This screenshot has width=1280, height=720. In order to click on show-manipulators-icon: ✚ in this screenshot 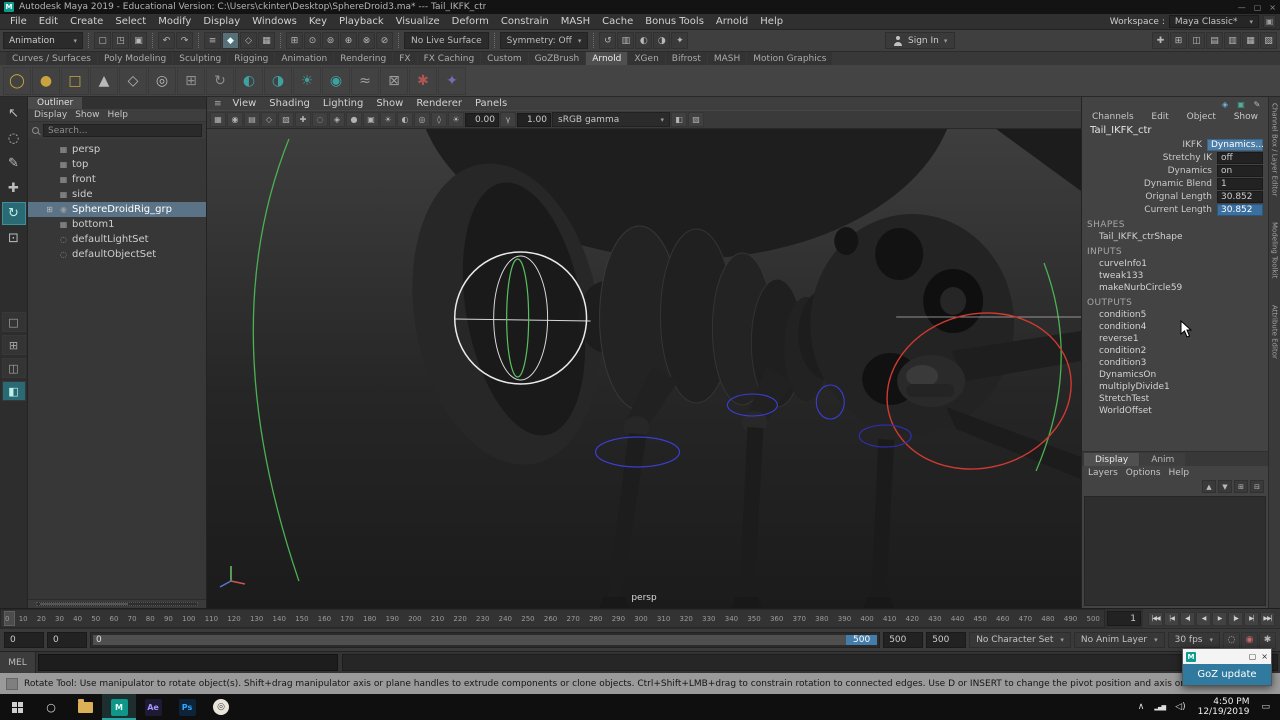, I will do `click(1160, 40)`.